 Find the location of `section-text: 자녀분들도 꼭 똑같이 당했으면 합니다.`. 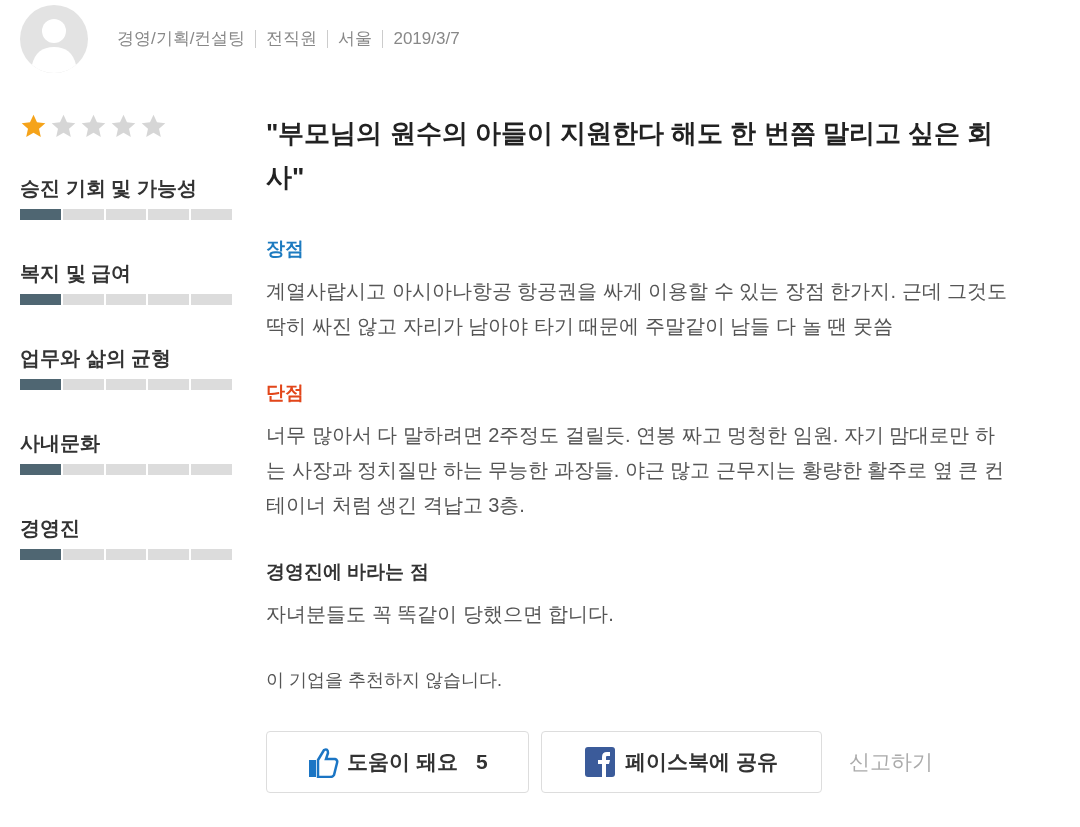

section-text: 자녀분들도 꼭 똑같이 당했으면 합니다. is located at coordinates (440, 614).